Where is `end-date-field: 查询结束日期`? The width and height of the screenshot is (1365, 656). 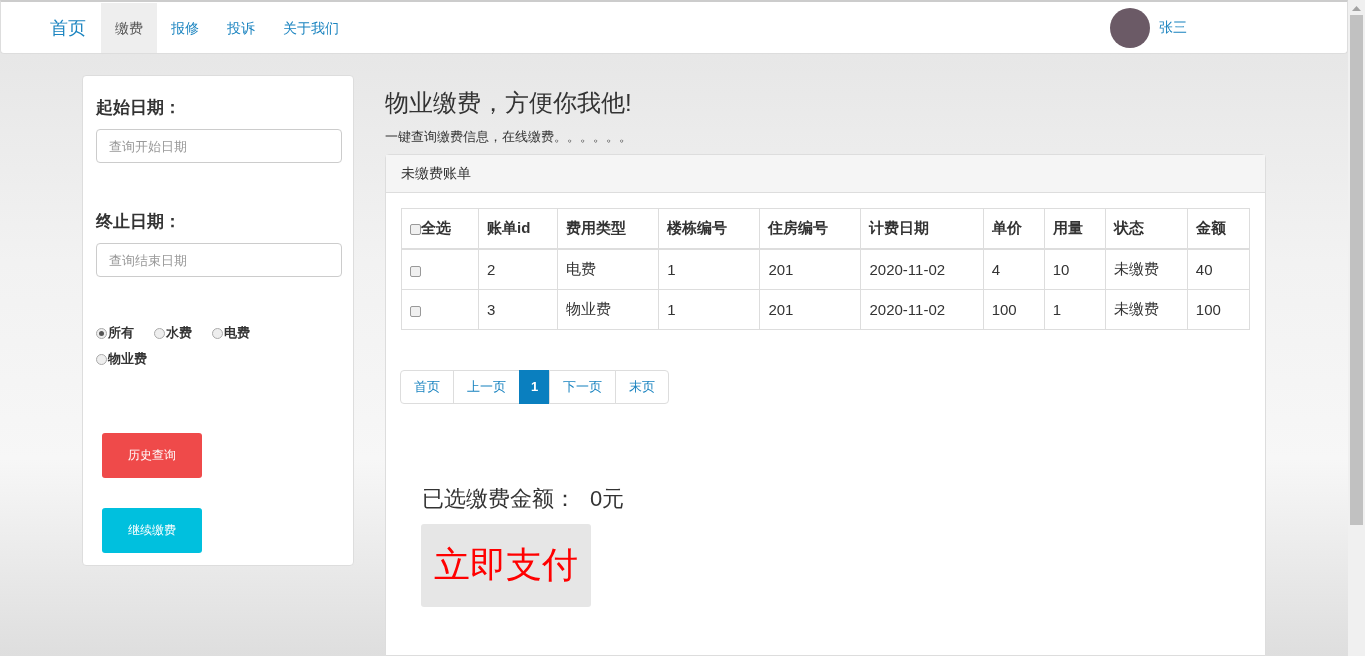 end-date-field: 查询结束日期 is located at coordinates (219, 260).